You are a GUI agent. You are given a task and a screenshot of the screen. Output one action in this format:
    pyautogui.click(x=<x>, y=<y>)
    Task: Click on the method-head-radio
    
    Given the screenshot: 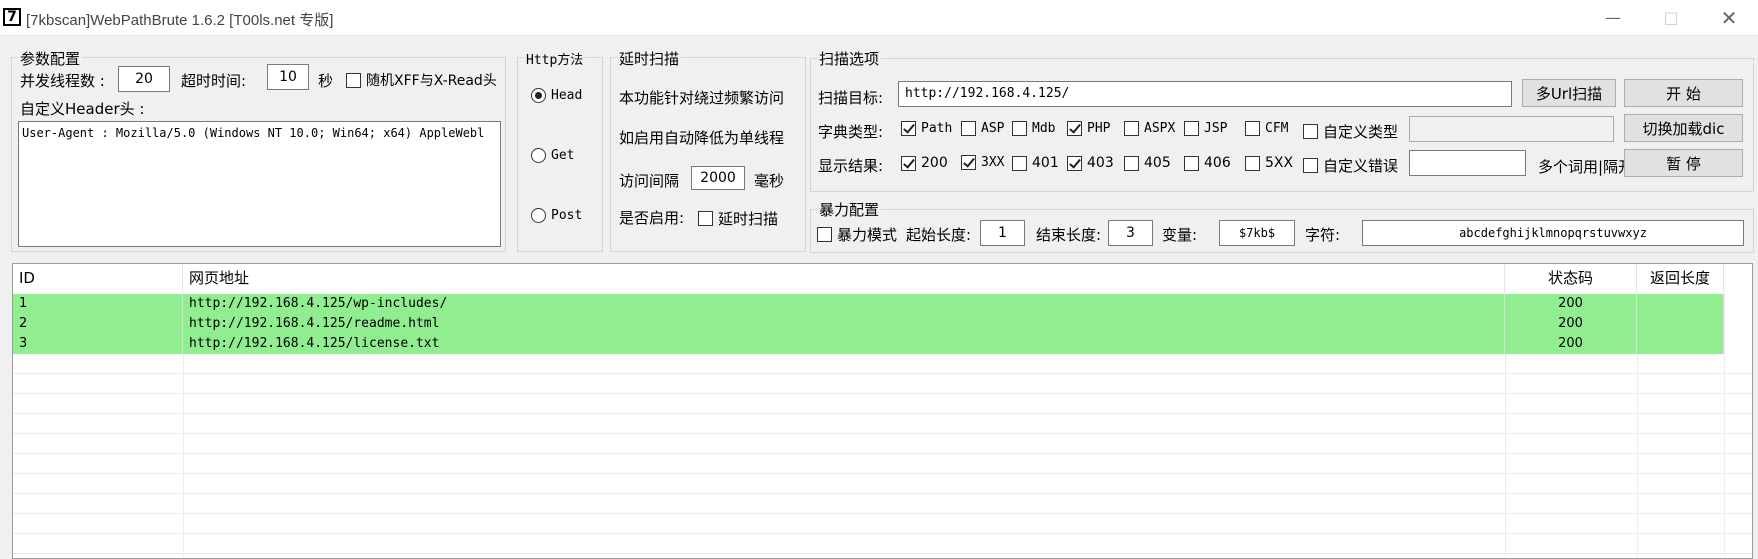 What is the action you would take?
    pyautogui.click(x=538, y=95)
    